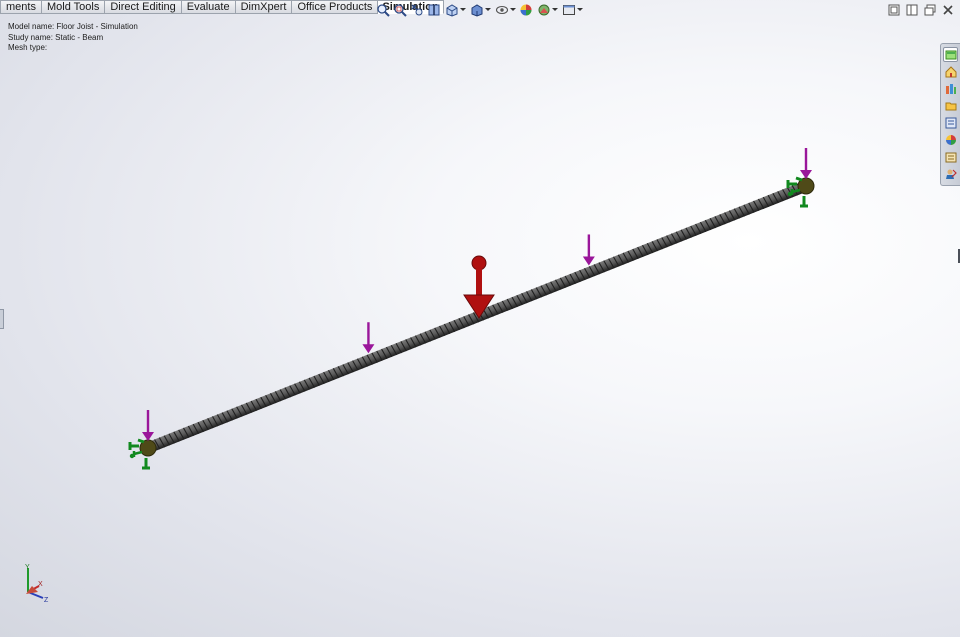 The width and height of the screenshot is (960, 637). Describe the element at coordinates (21, 7) in the screenshot. I see `tab-assemblies: ments` at that location.